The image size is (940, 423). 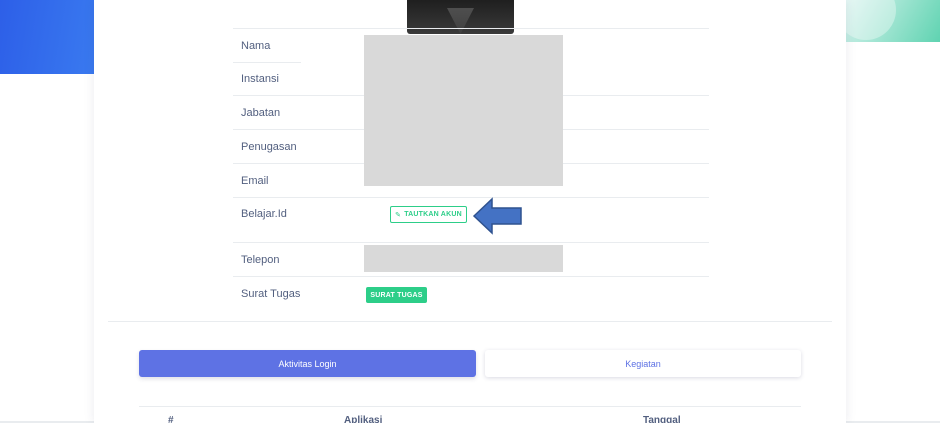 I want to click on tab-aktivitas-login-label: Aktivitas Login, so click(x=307, y=363).